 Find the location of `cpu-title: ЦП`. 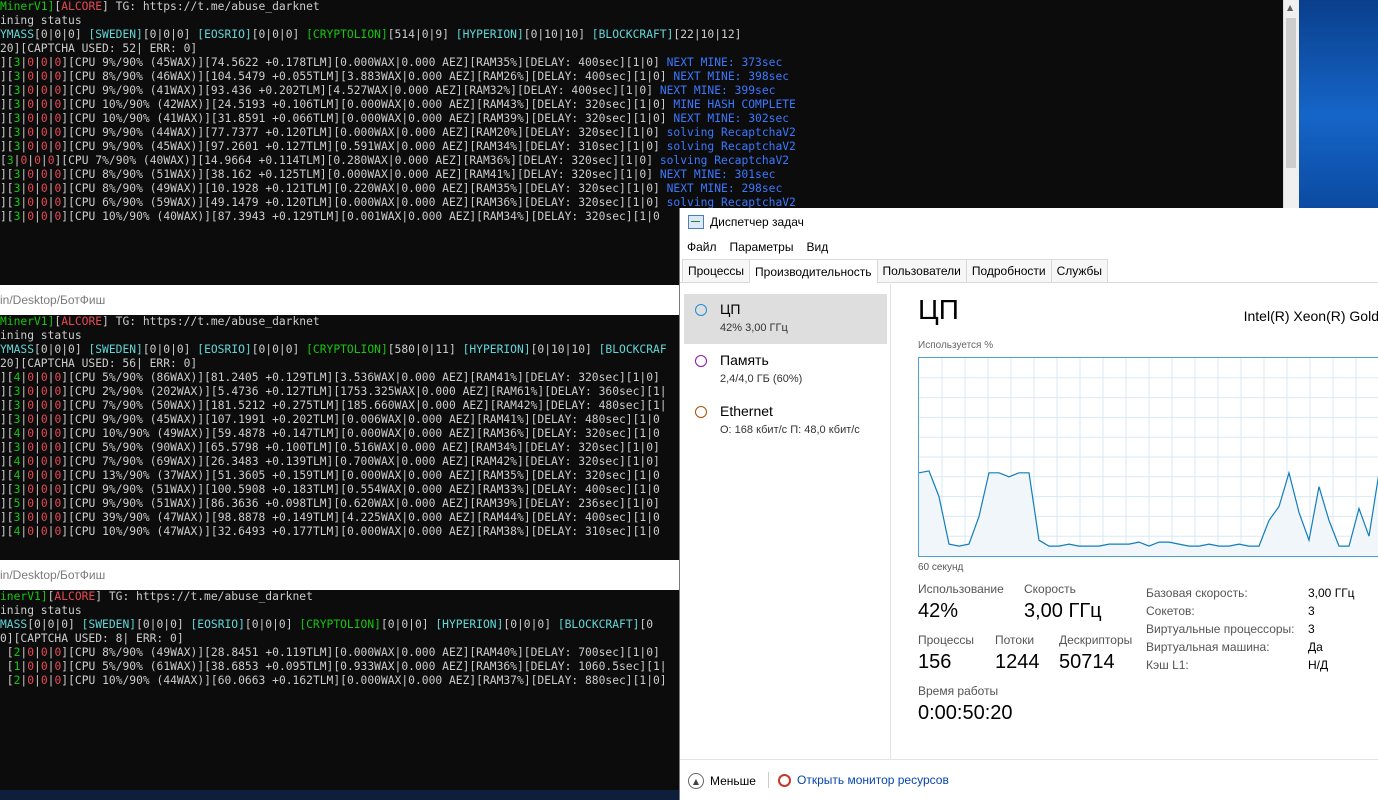

cpu-title: ЦП is located at coordinates (938, 309).